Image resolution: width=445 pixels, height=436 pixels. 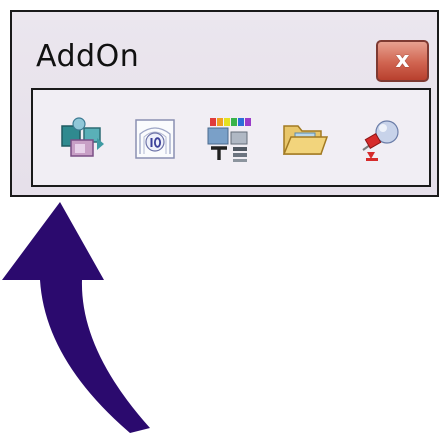 I want to click on window-title: AddOn, so click(x=88, y=56).